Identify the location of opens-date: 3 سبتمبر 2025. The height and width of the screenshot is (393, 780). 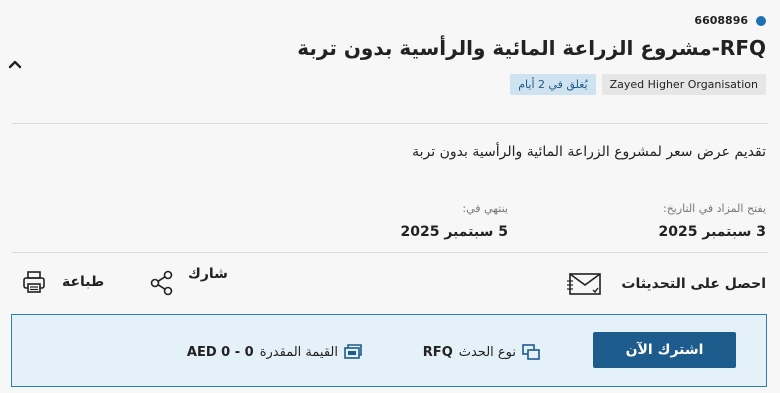
(712, 232).